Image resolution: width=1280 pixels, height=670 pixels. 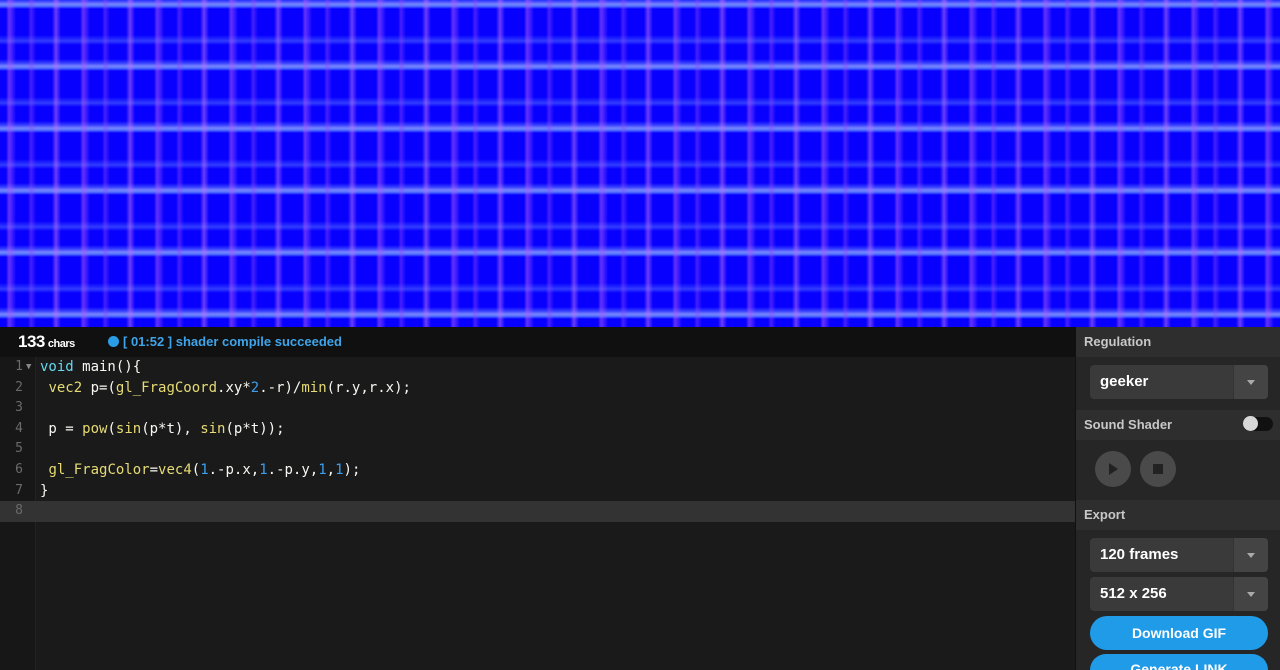 What do you see at coordinates (1178, 515) in the screenshot?
I see `export-header: Export` at bounding box center [1178, 515].